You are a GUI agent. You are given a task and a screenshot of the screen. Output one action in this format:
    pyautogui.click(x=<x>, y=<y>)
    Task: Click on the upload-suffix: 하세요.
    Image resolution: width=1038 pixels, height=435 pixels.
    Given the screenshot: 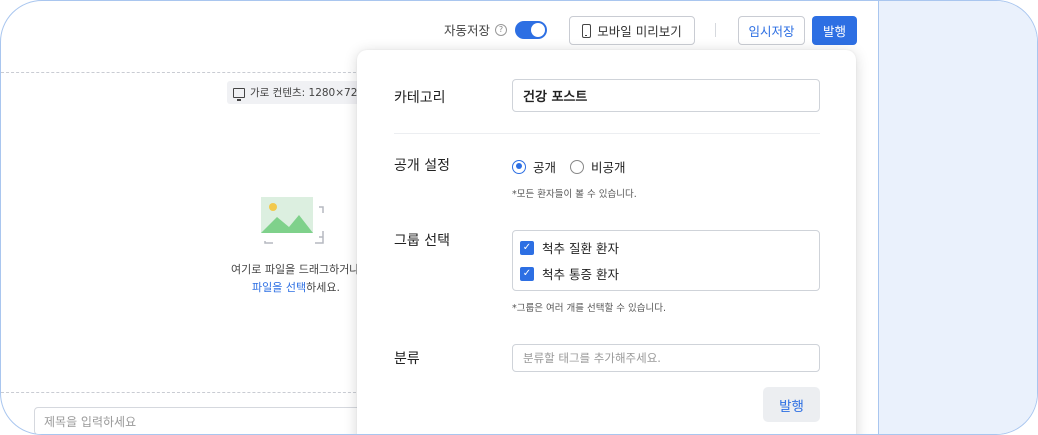 What is the action you would take?
    pyautogui.click(x=323, y=287)
    